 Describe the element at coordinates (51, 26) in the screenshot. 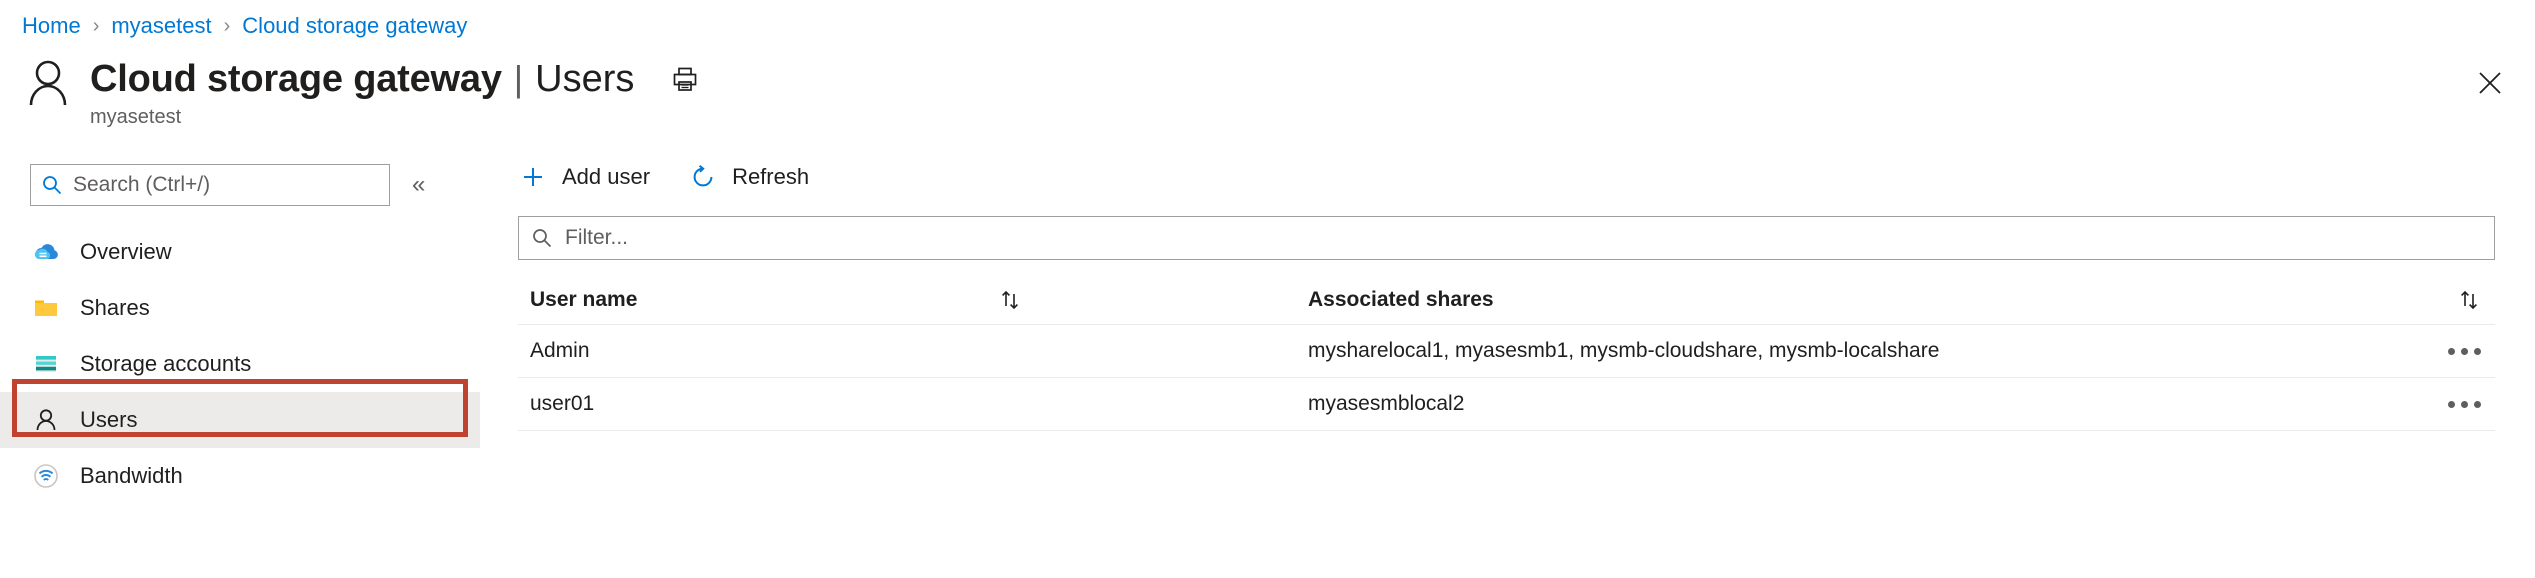

I see `breadcrumb-item-home: Home` at that location.